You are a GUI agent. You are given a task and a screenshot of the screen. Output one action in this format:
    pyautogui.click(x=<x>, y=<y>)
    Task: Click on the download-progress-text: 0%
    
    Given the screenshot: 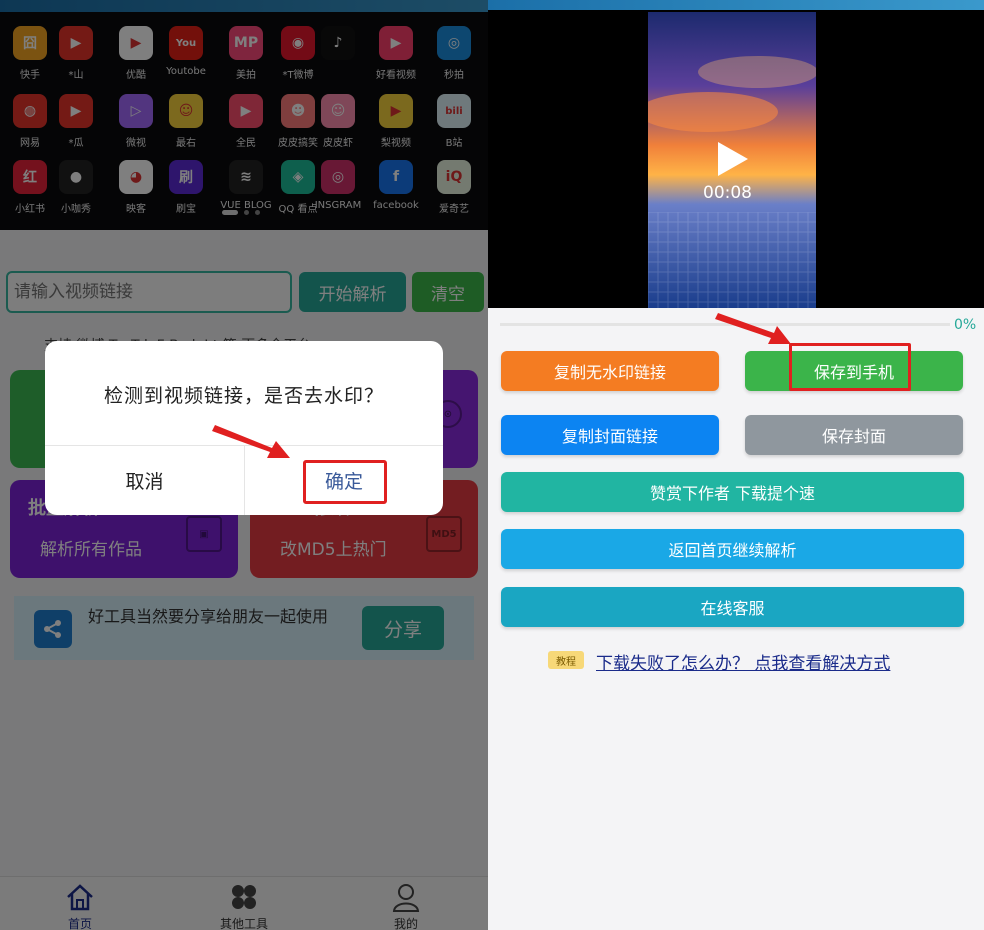 What is the action you would take?
    pyautogui.click(x=965, y=325)
    